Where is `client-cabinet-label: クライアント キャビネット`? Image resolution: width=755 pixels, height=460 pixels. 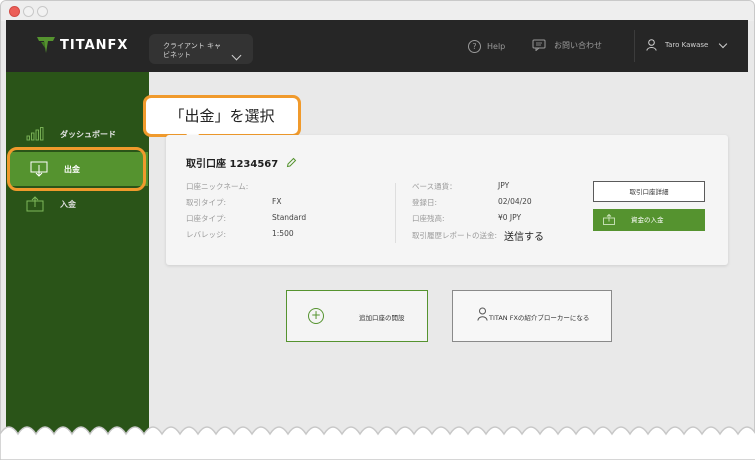 client-cabinet-label: クライアント キャビネット is located at coordinates (192, 50).